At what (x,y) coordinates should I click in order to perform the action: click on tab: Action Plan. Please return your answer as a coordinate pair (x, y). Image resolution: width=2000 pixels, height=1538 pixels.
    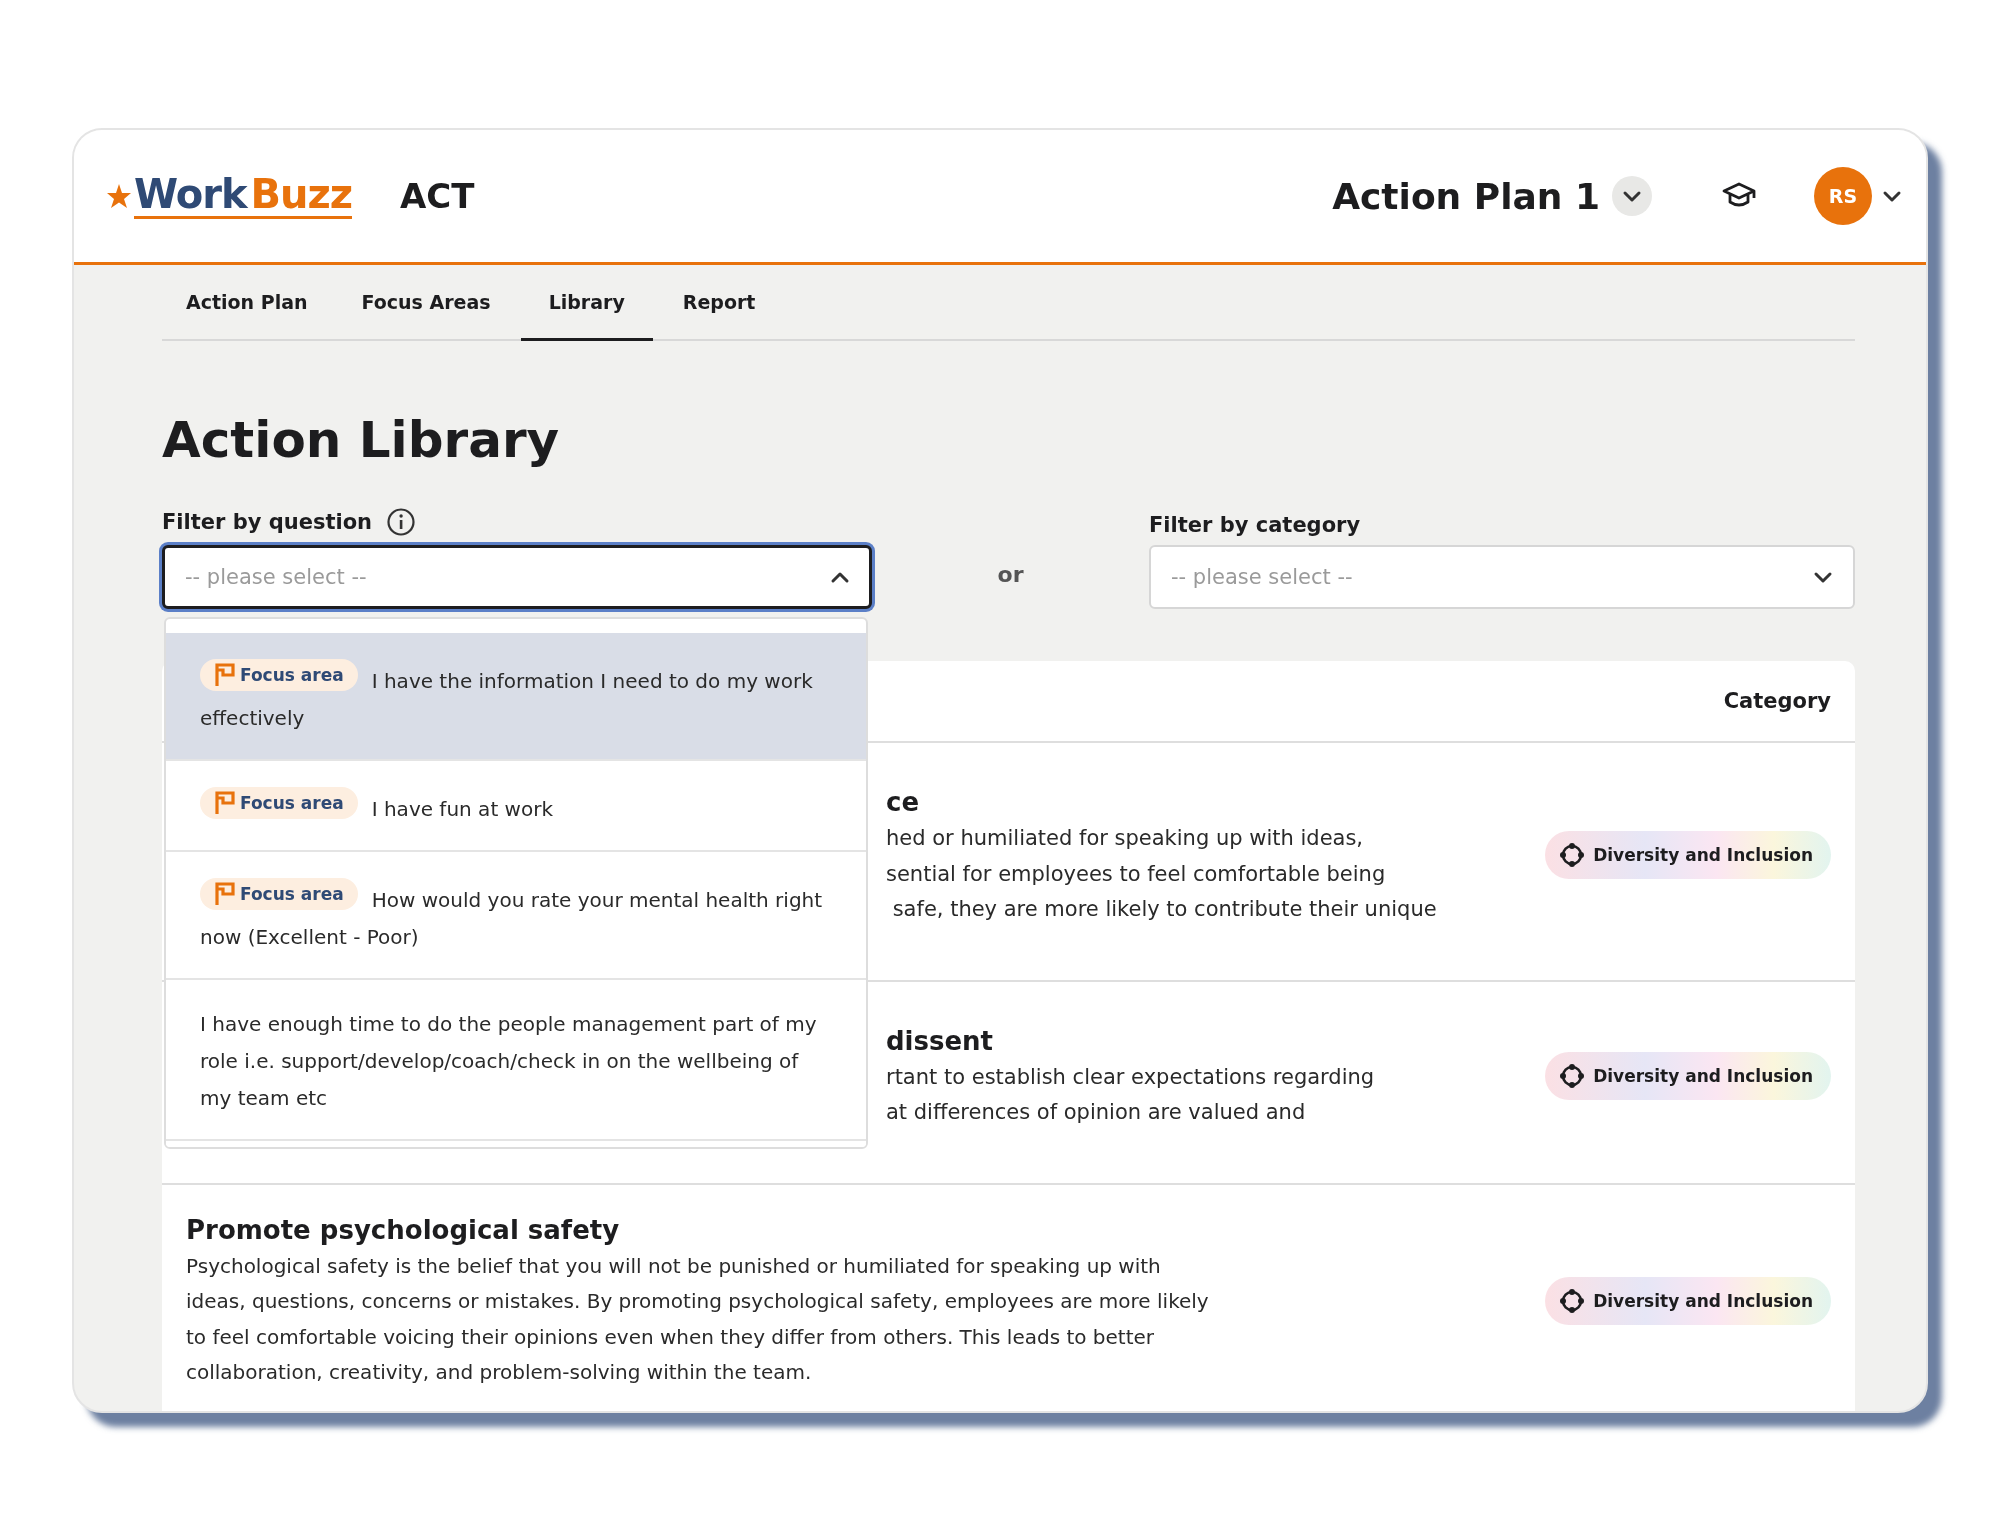
    Looking at the image, I should click on (247, 303).